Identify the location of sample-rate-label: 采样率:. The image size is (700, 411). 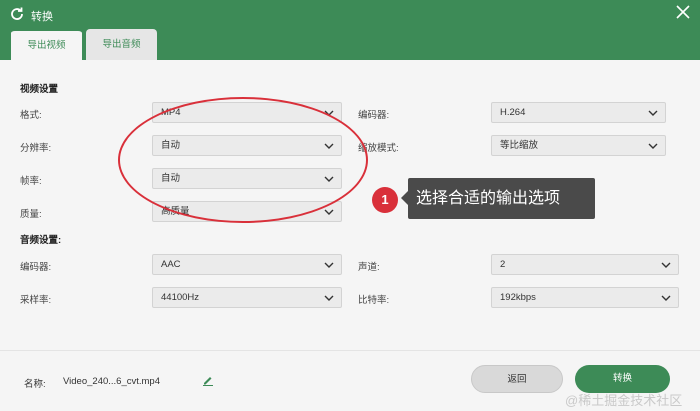
(36, 300).